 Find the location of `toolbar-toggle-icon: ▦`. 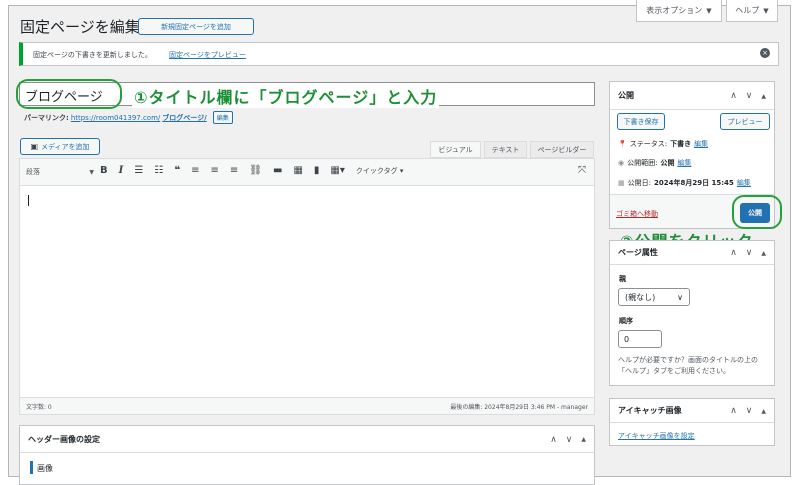

toolbar-toggle-icon: ▦ is located at coordinates (297, 170).